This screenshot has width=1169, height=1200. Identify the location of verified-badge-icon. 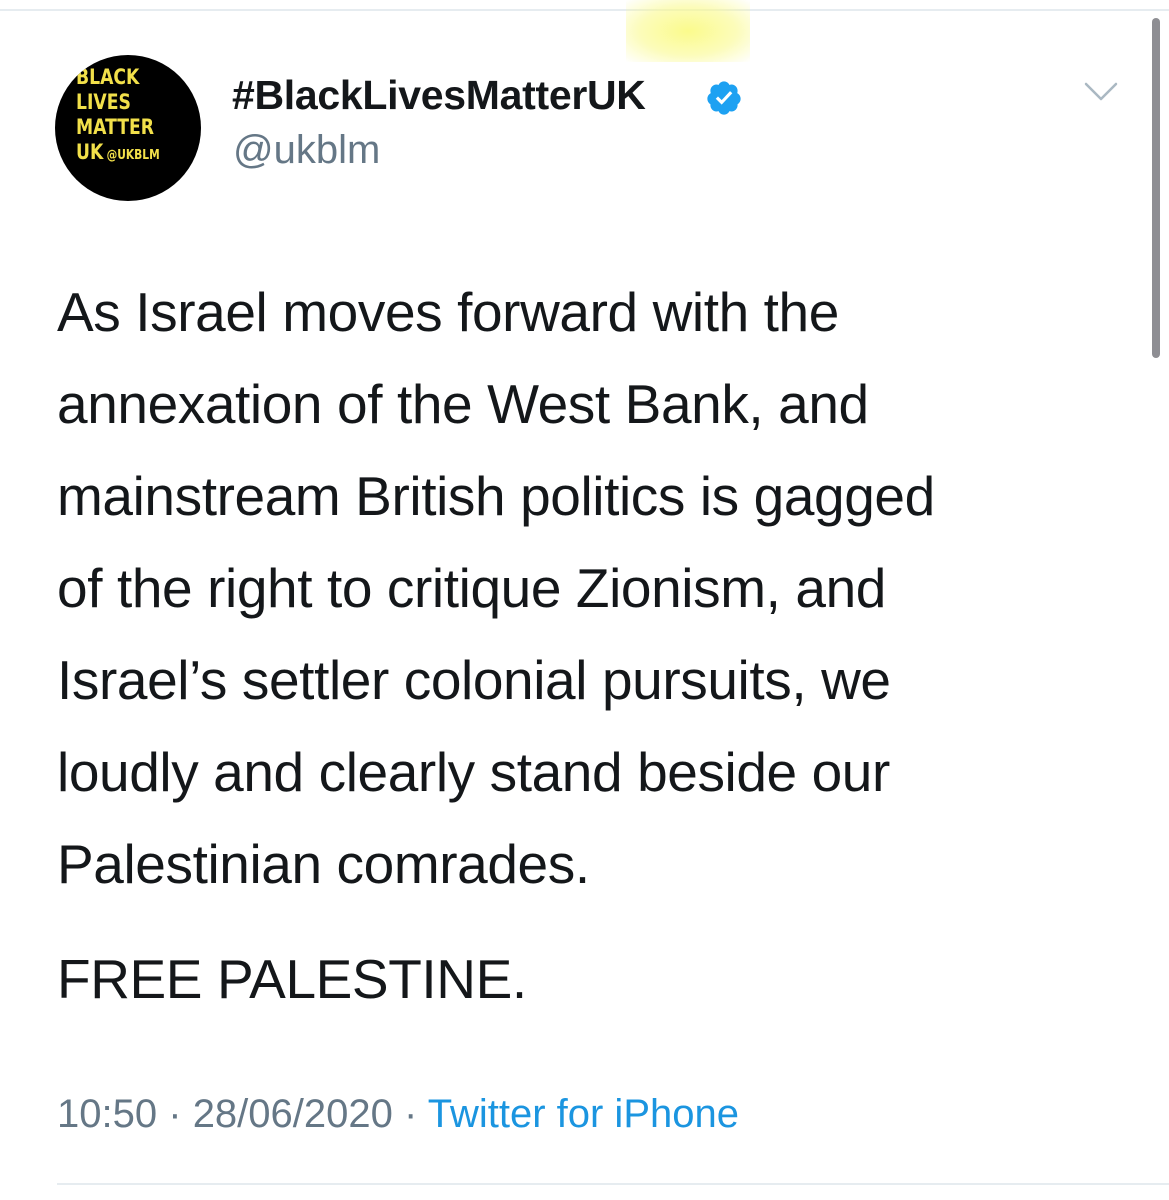
(724, 98).